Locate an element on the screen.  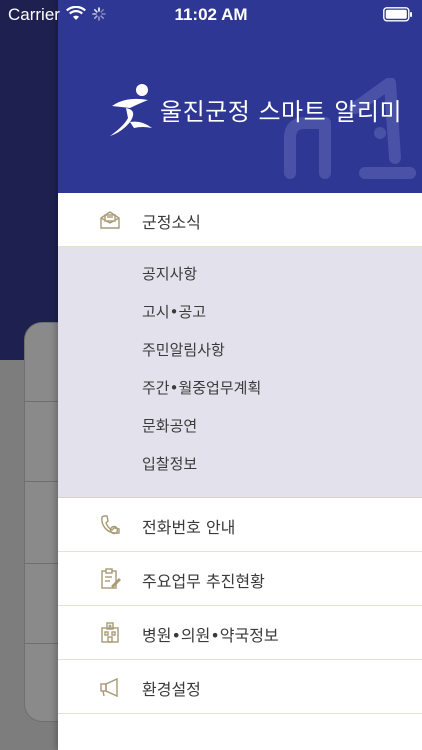
menu-item-settings: 환경설정 is located at coordinates (240, 687).